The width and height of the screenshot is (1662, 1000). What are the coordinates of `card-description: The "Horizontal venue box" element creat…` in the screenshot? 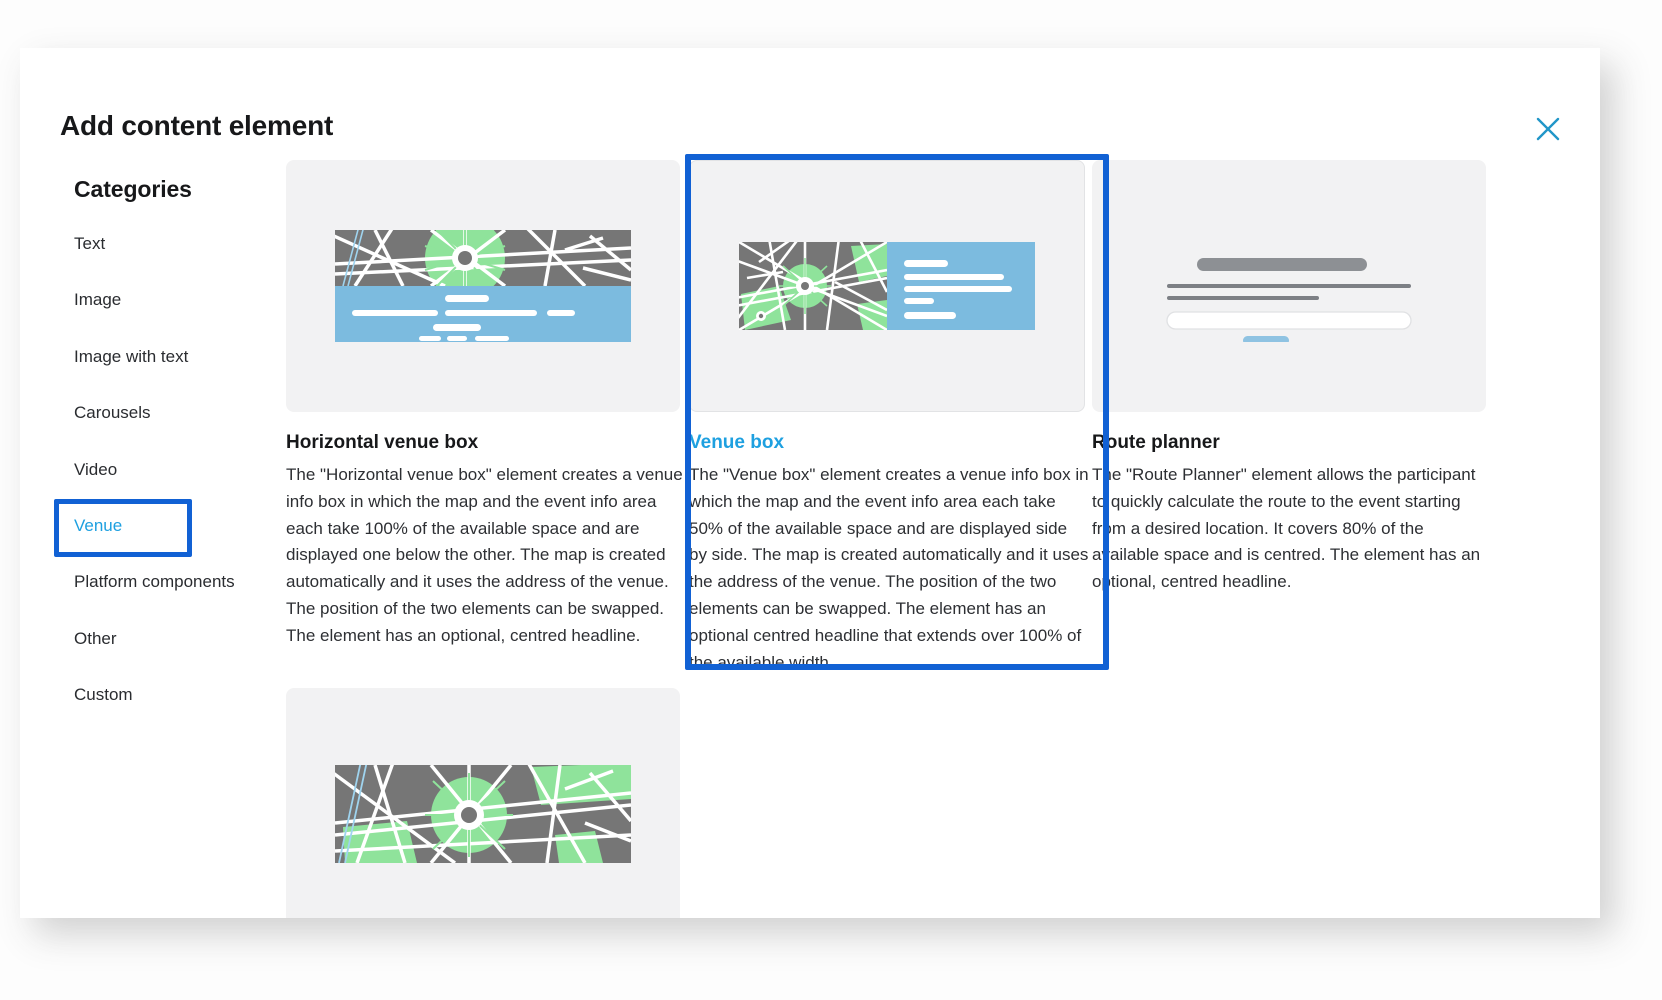 It's located at (484, 554).